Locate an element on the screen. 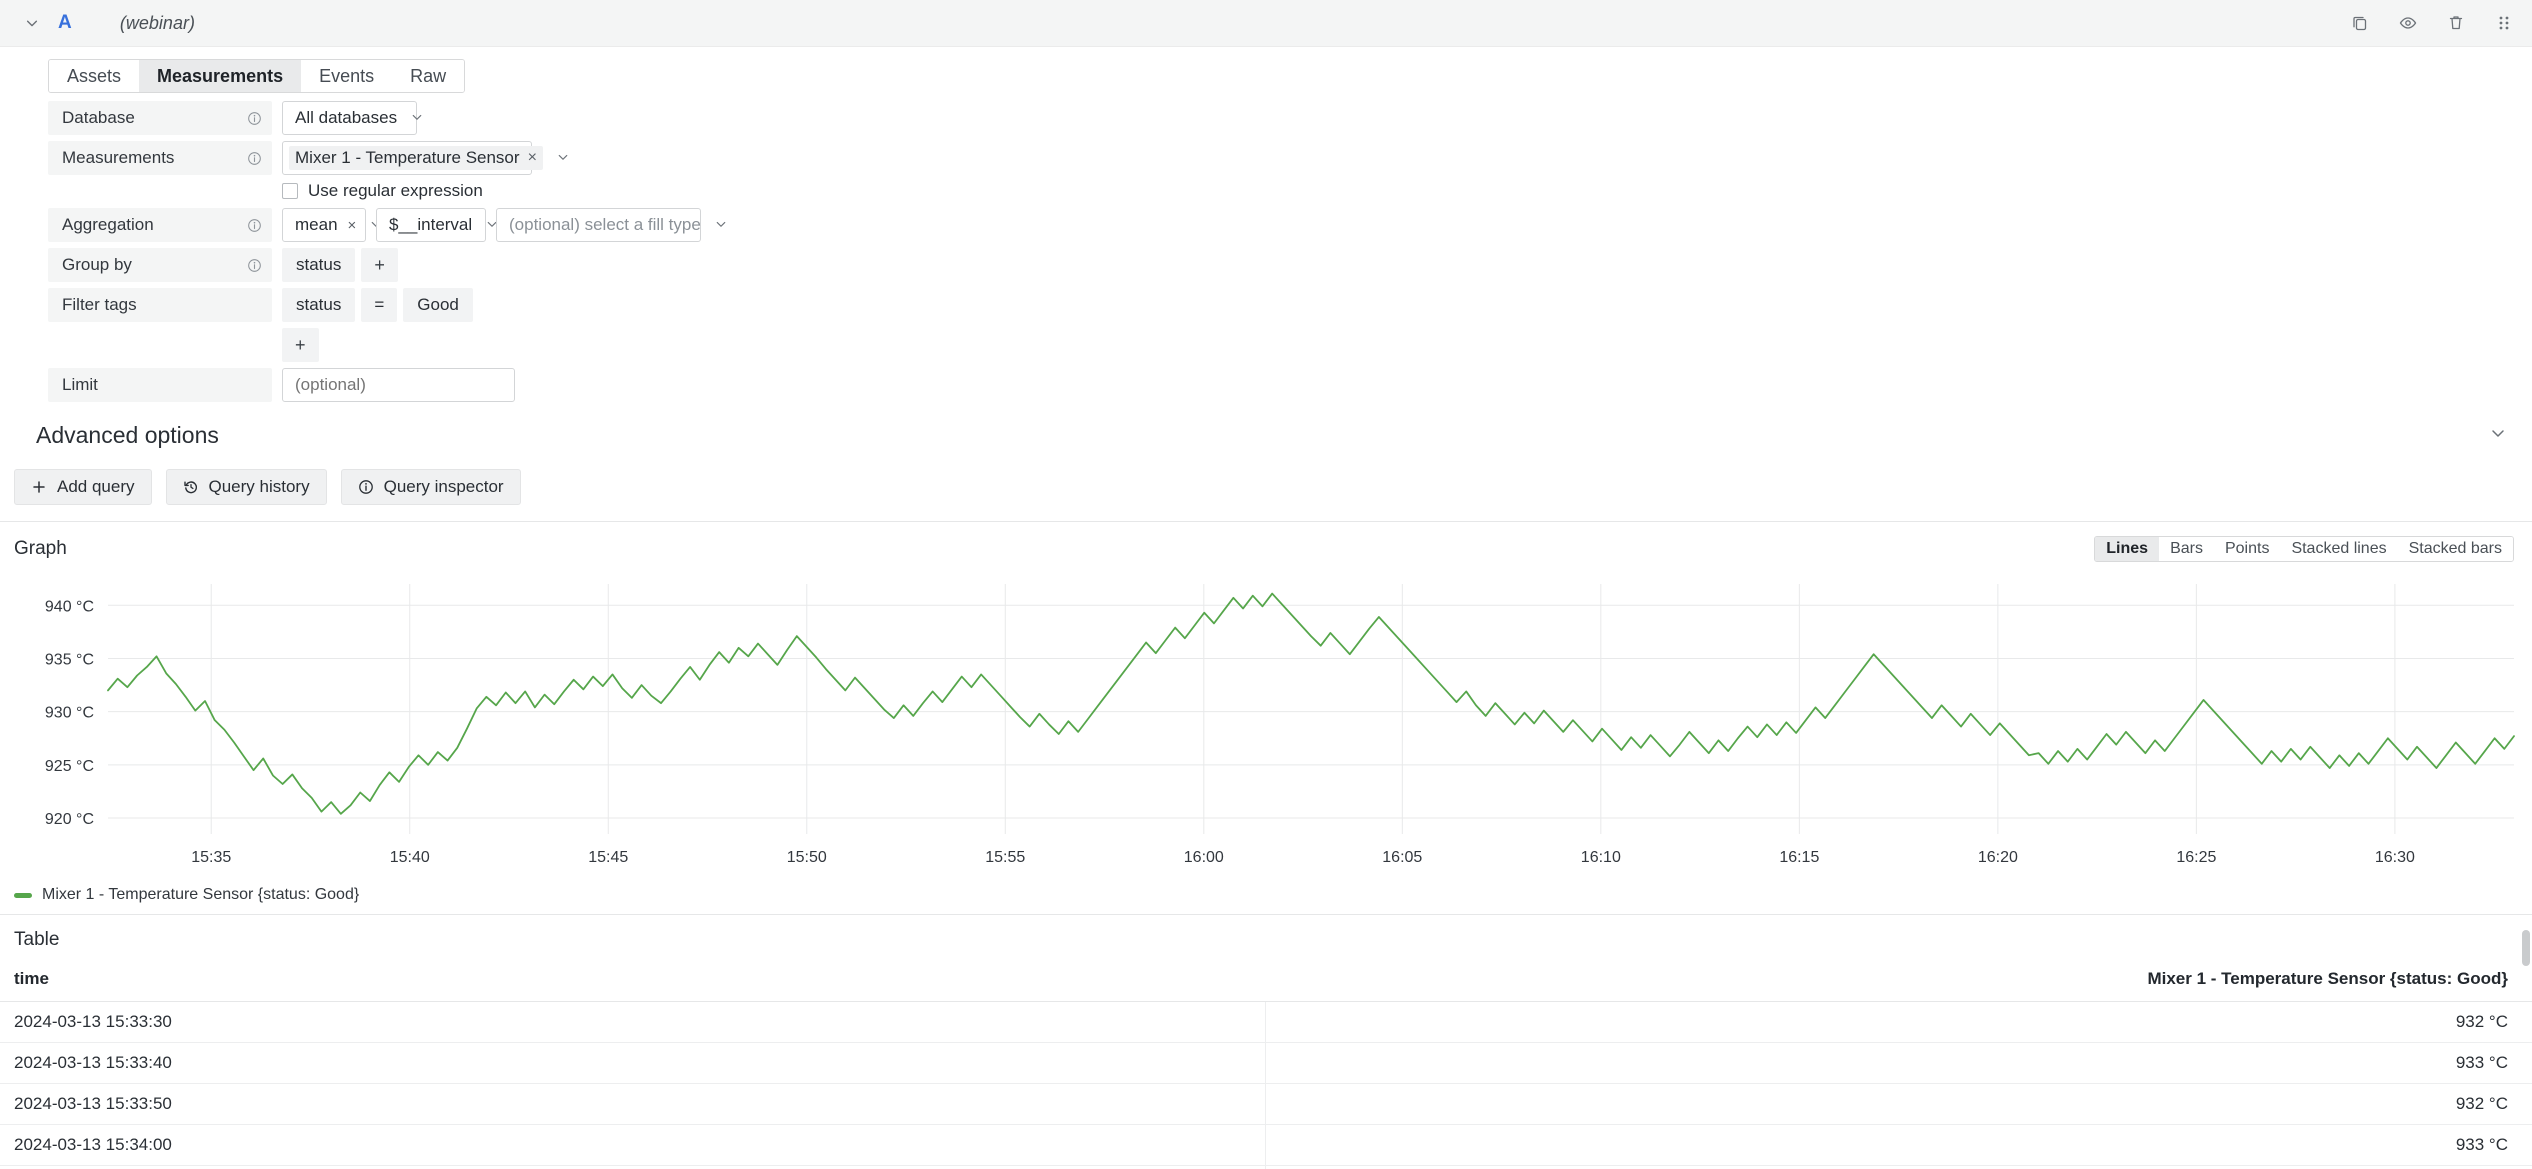 This screenshot has height=1169, width=2532. spacer-cell is located at coordinates (160, 345).